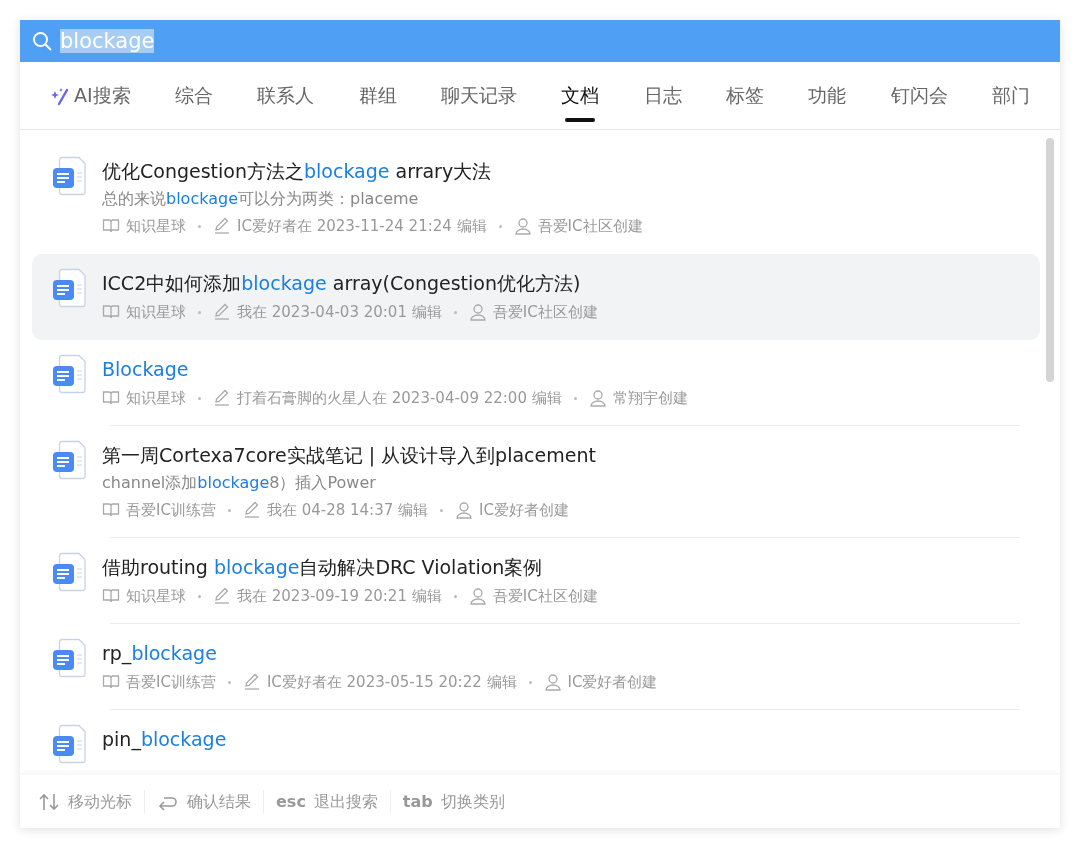 This screenshot has width=1080, height=847. I want to click on result-item: pin_blockage, so click(536, 742).